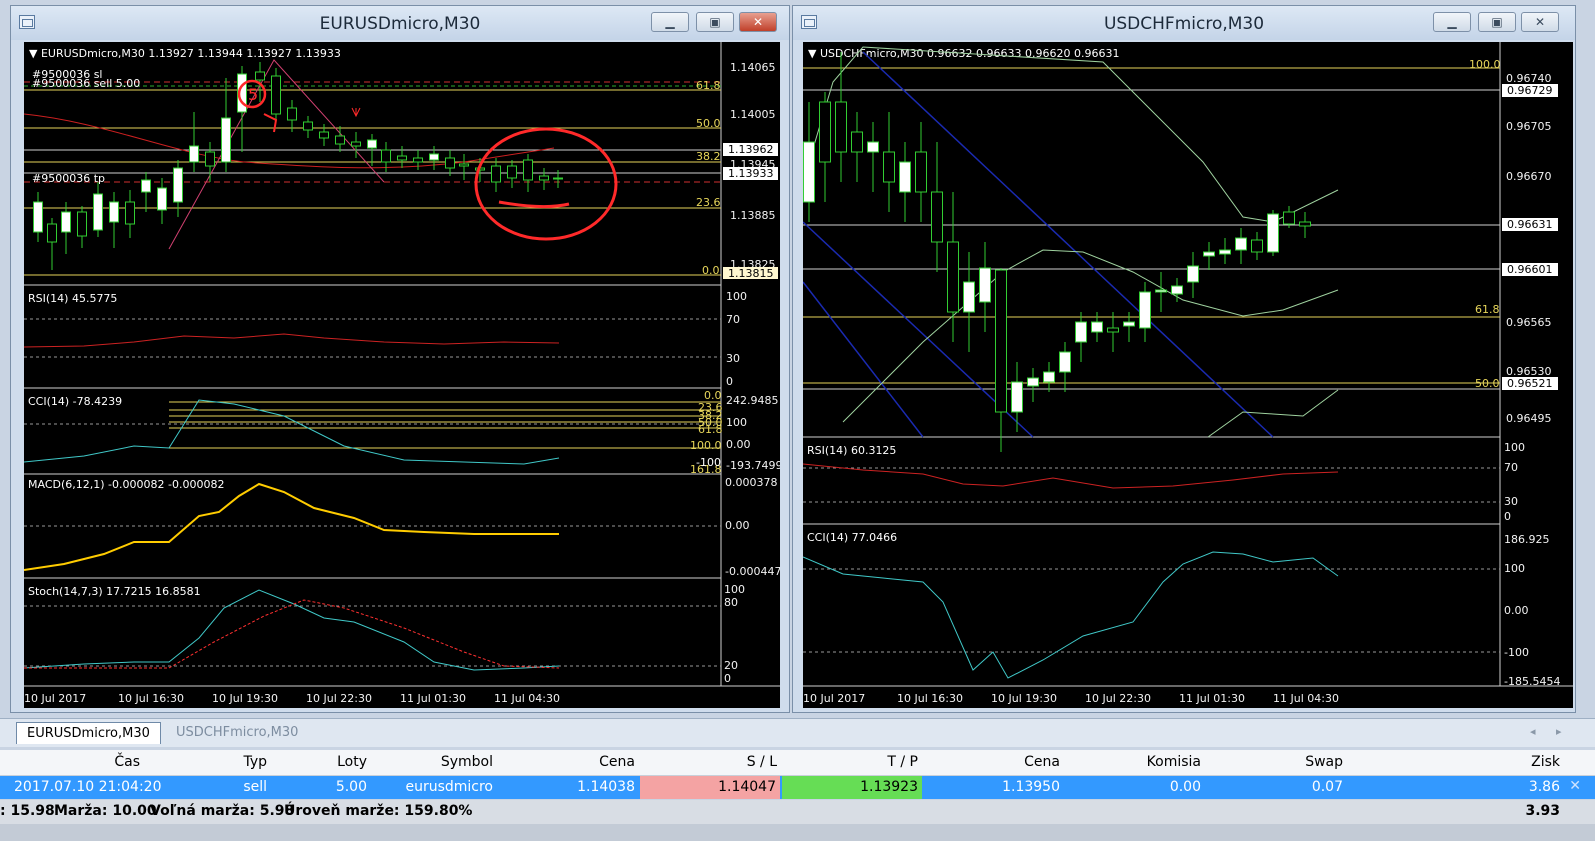 This screenshot has height=841, width=1595. Describe the element at coordinates (852, 537) in the screenshot. I see `cci-label: CCI(14) 77.0466` at that location.